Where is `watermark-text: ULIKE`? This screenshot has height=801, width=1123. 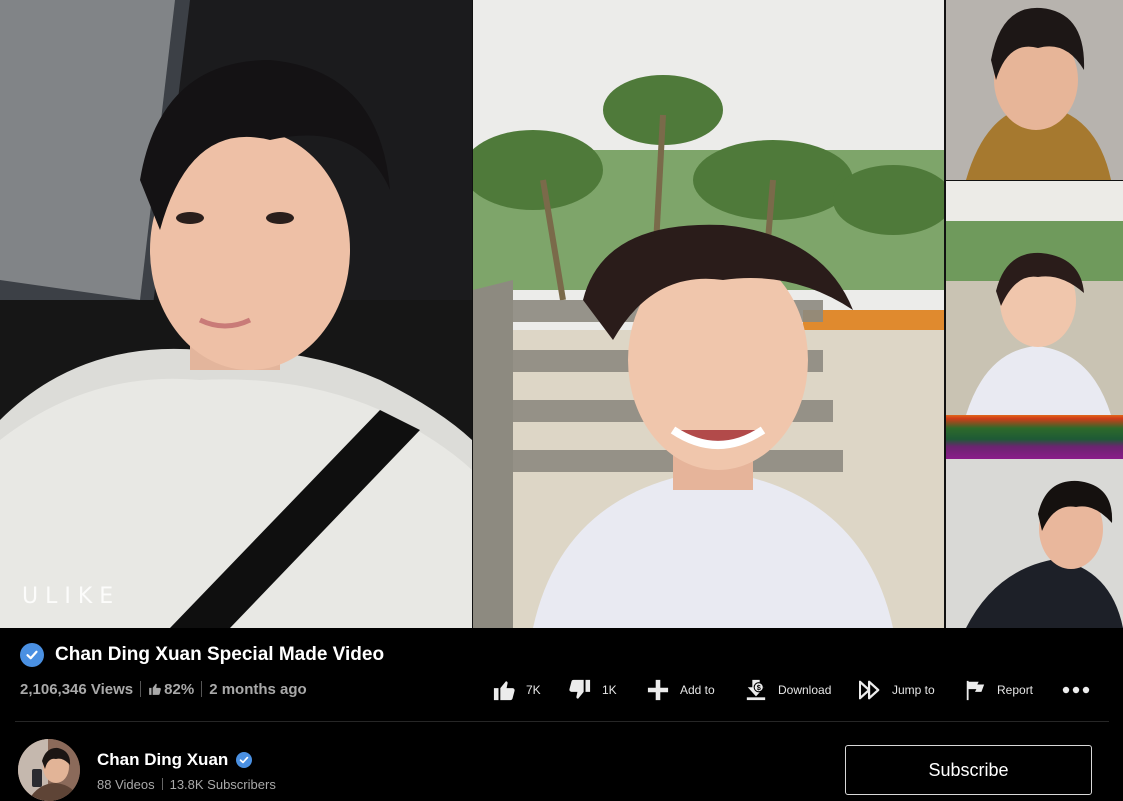 watermark-text: ULIKE is located at coordinates (71, 596).